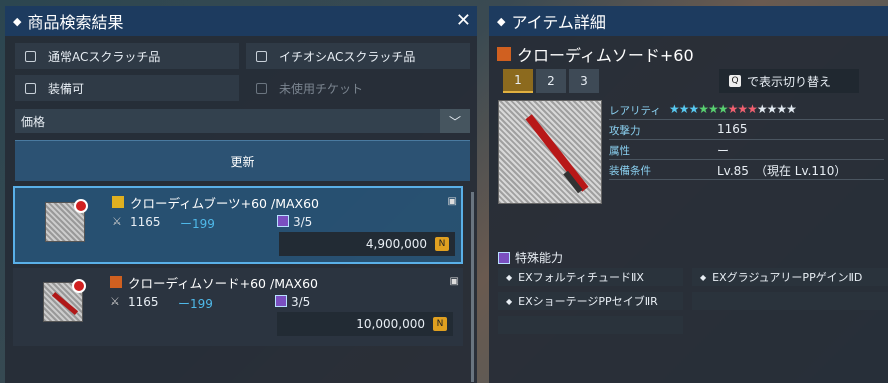 The width and height of the screenshot is (888, 383). What do you see at coordinates (630, 171) in the screenshot?
I see `stat-key: 装備条件` at bounding box center [630, 171].